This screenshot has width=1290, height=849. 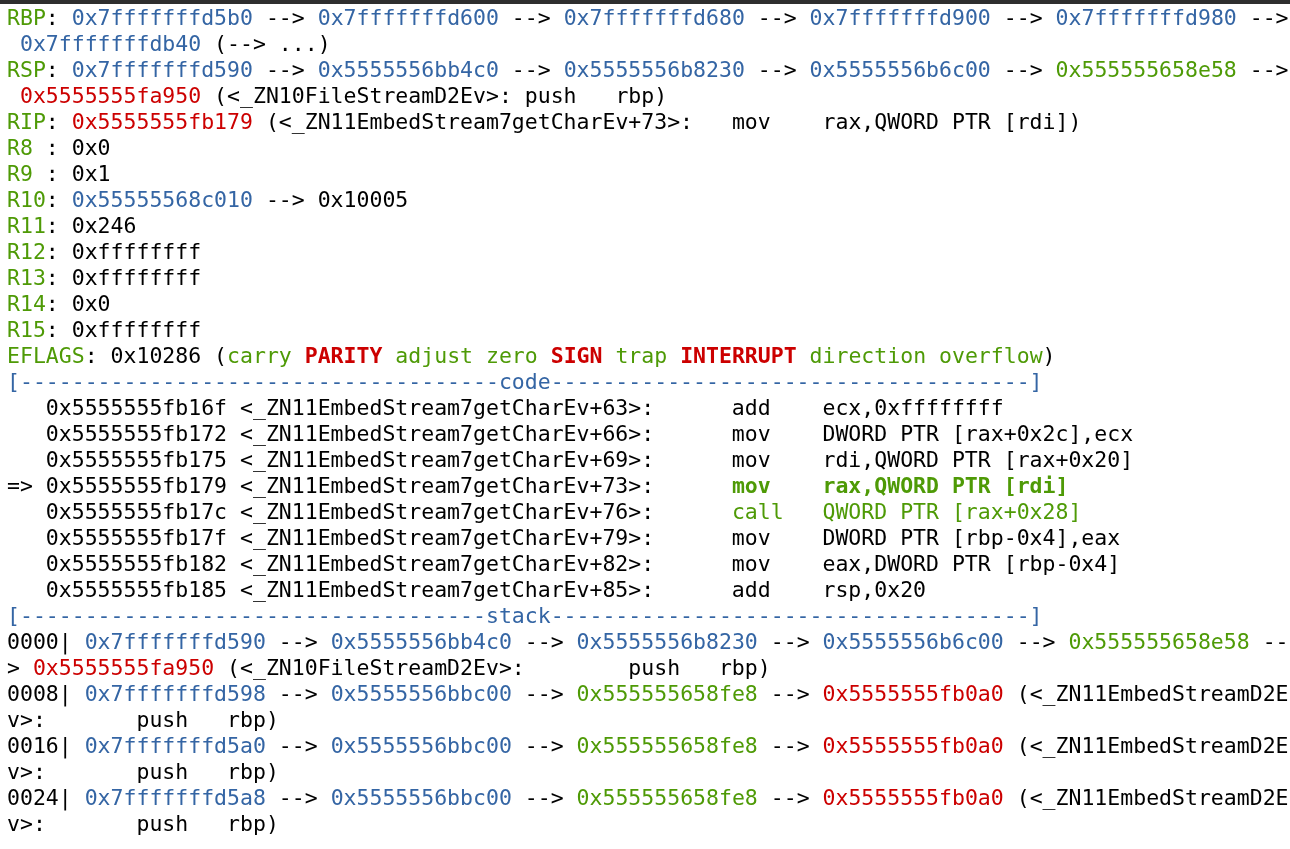 What do you see at coordinates (104, 330) in the screenshot?
I see `terminal-line: R15: 0xffffffff` at bounding box center [104, 330].